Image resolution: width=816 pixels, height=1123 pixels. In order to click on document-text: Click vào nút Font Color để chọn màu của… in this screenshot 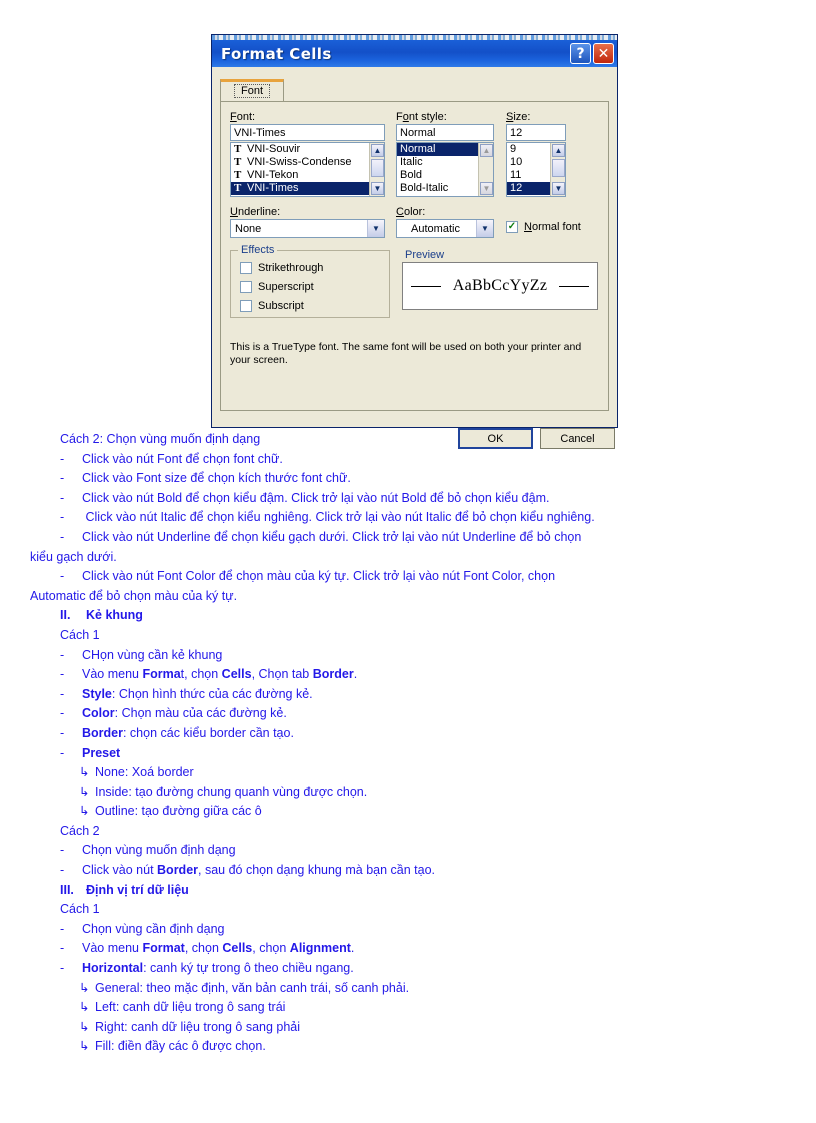, I will do `click(319, 576)`.